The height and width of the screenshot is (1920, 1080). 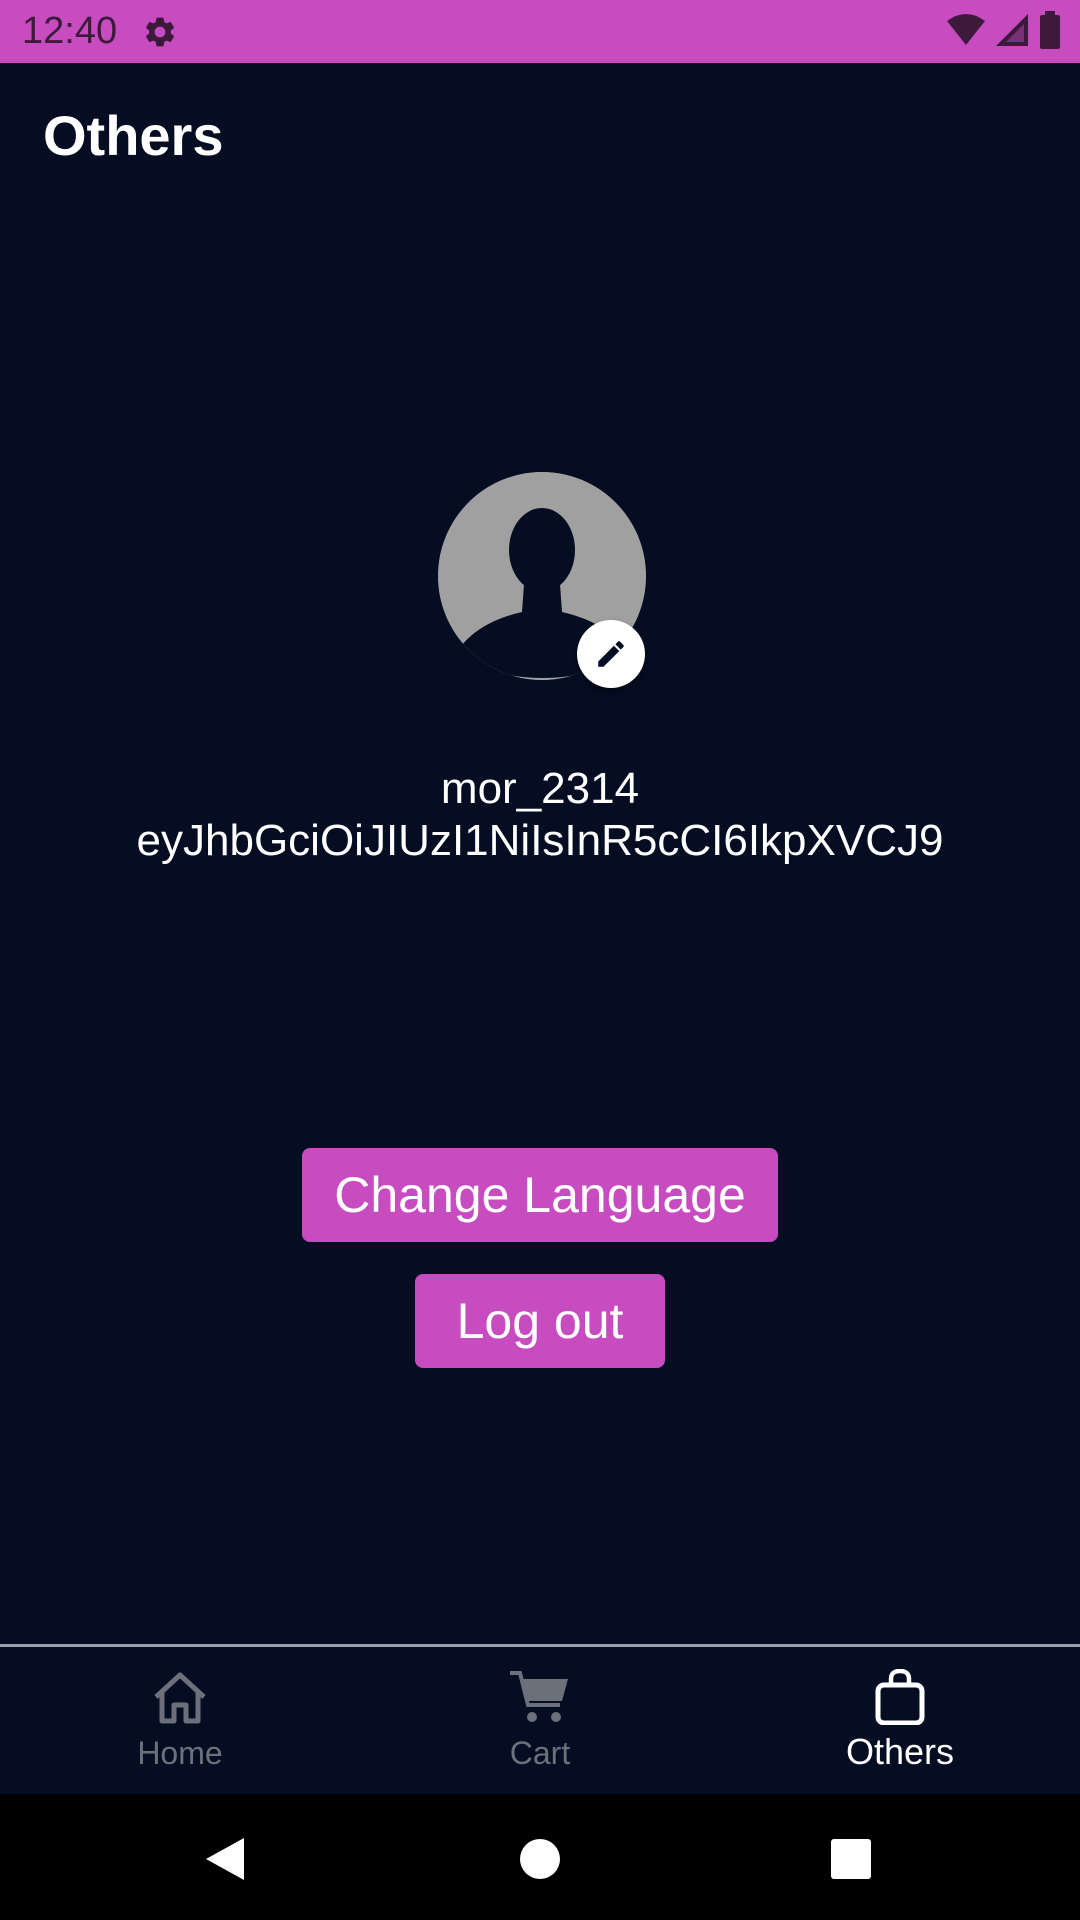 I want to click on back-icon, so click(x=225, y=1859).